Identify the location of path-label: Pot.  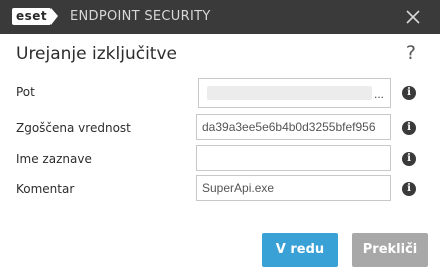
(25, 92).